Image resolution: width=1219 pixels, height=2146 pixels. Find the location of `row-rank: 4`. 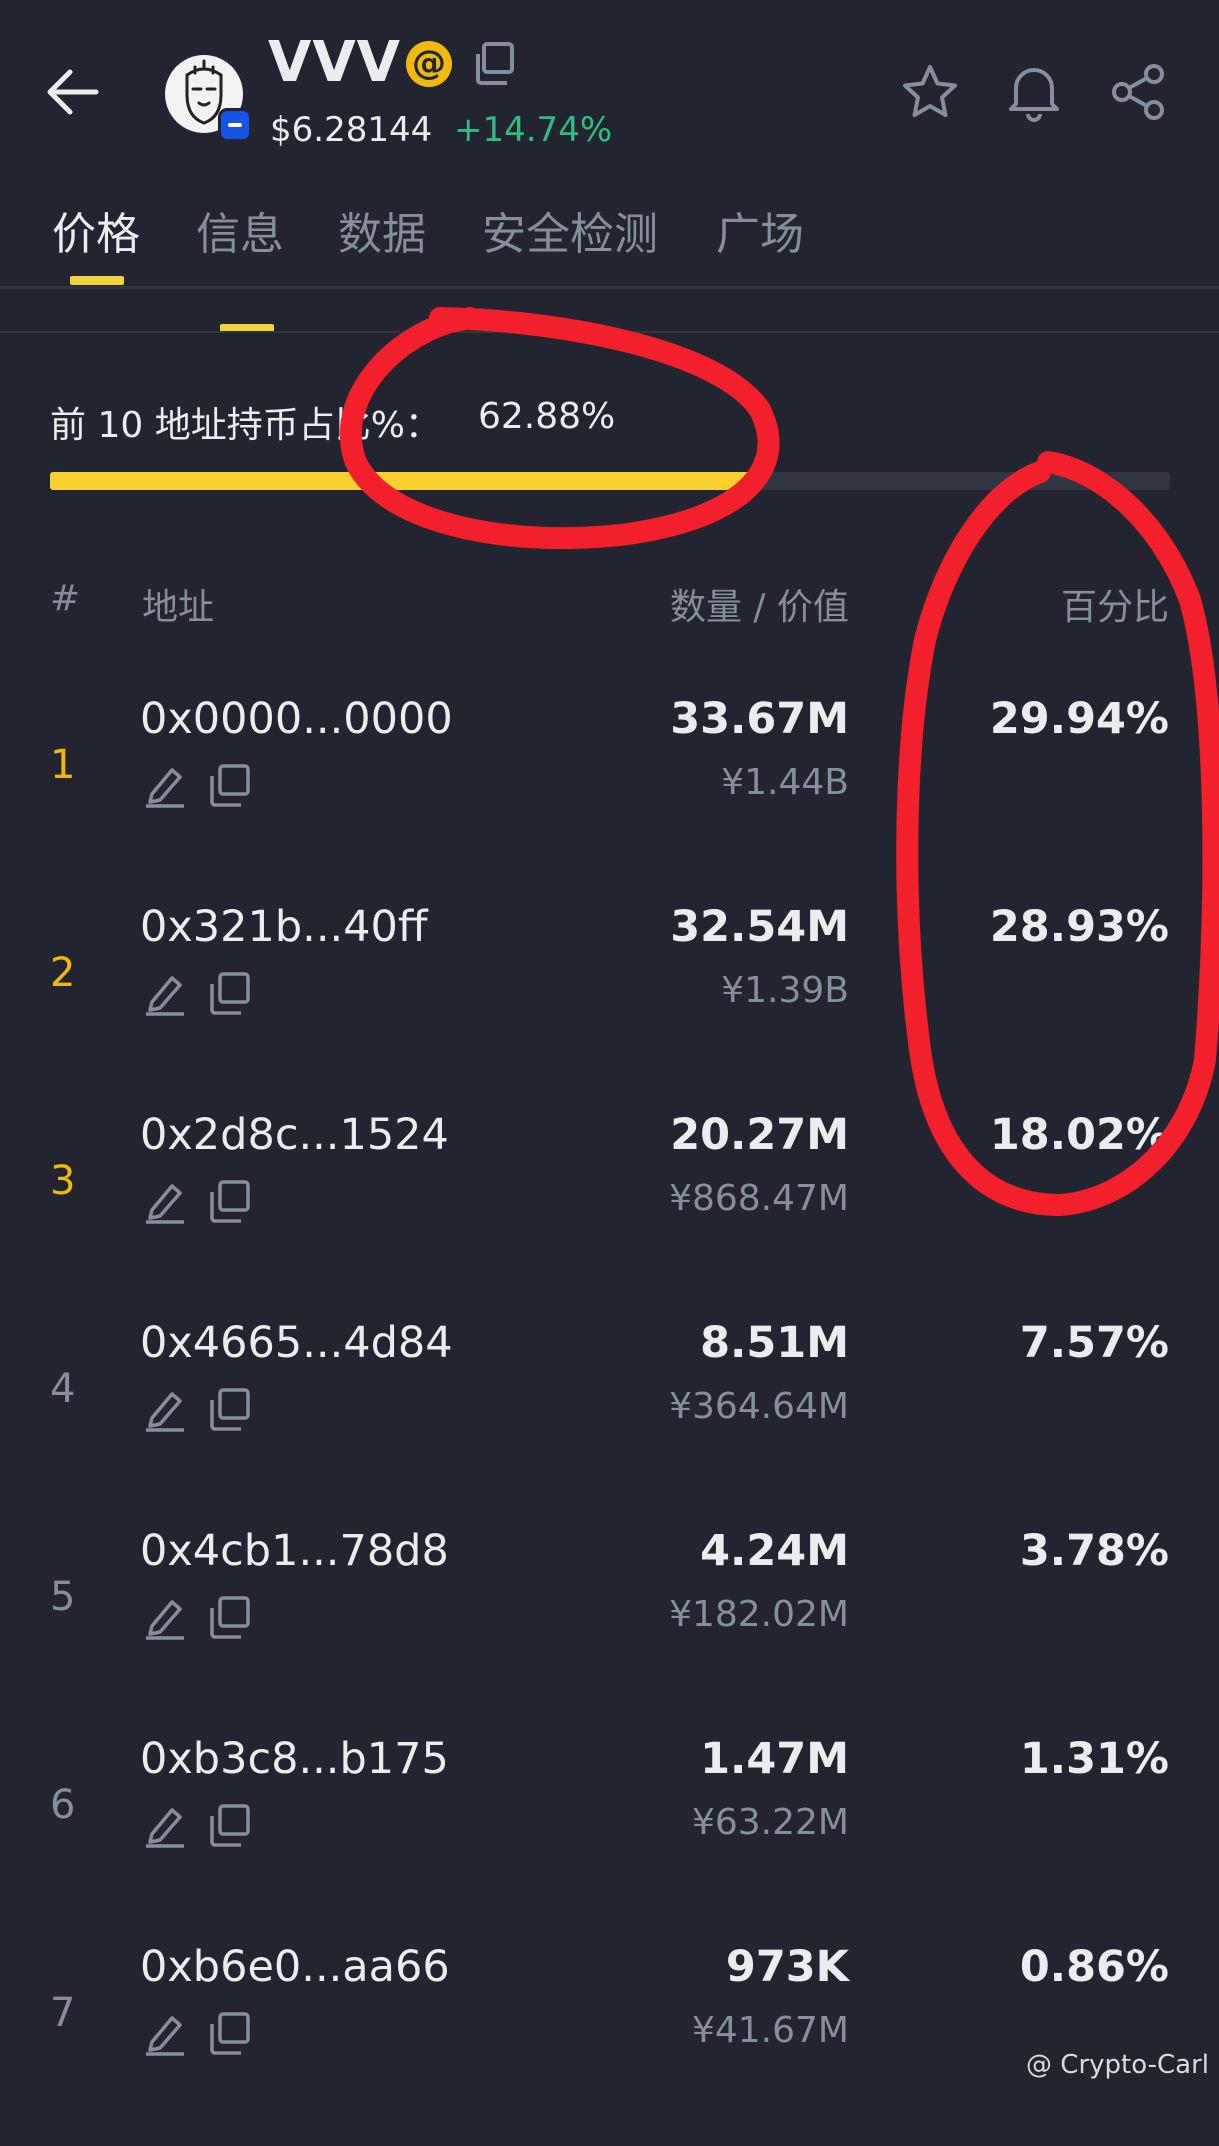

row-rank: 4 is located at coordinates (63, 1389).